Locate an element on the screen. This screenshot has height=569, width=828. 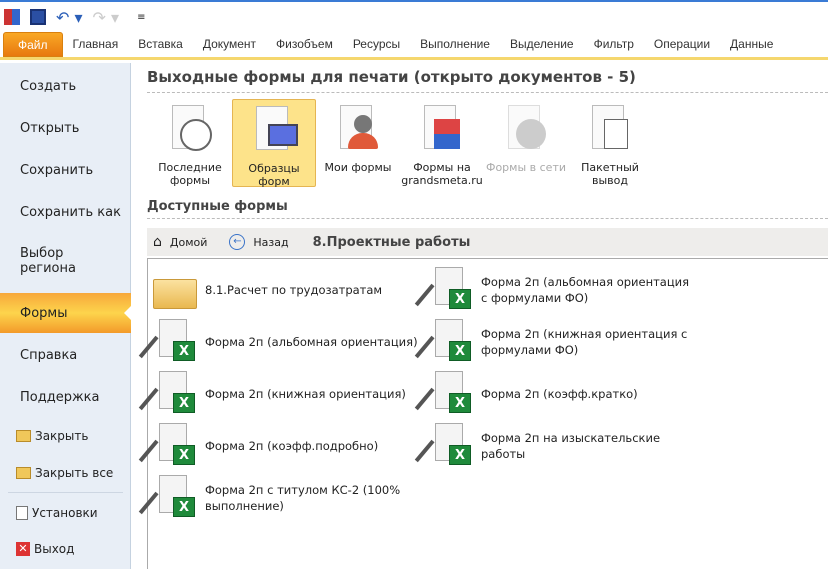
tab-operations: Операции is located at coordinates (682, 44).